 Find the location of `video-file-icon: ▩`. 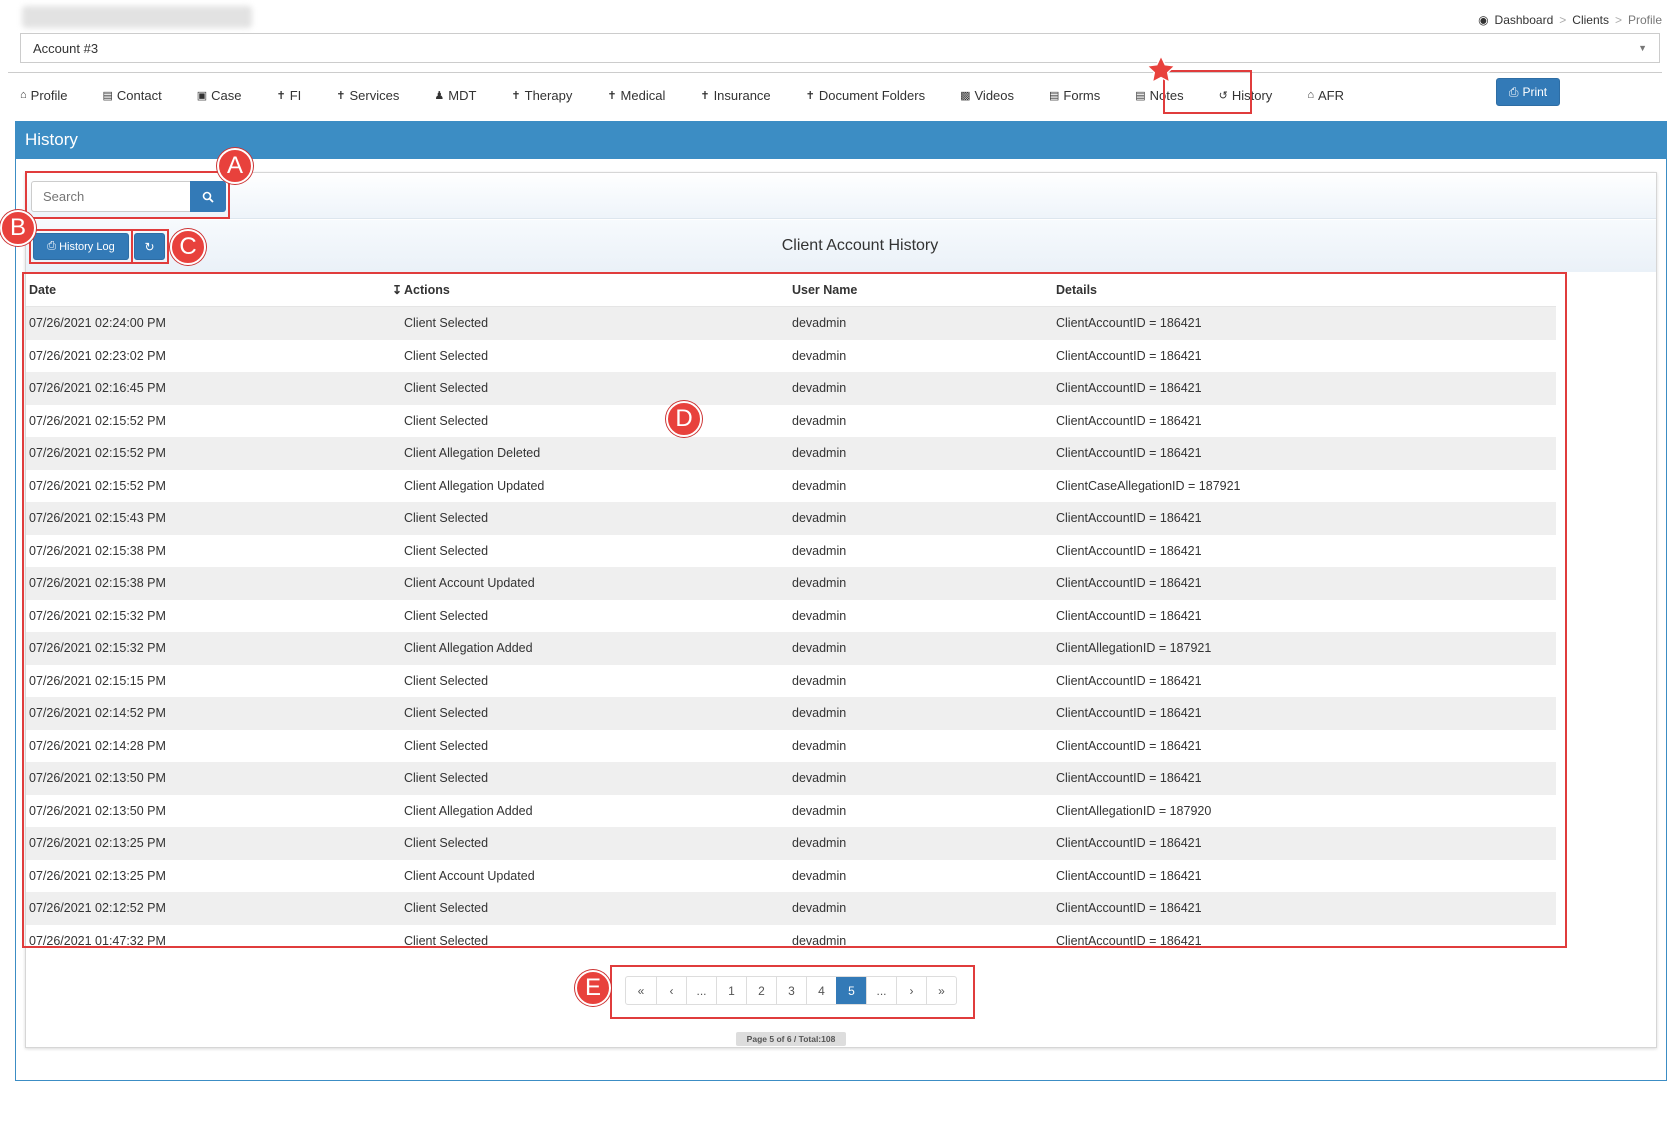

video-file-icon: ▩ is located at coordinates (965, 95).